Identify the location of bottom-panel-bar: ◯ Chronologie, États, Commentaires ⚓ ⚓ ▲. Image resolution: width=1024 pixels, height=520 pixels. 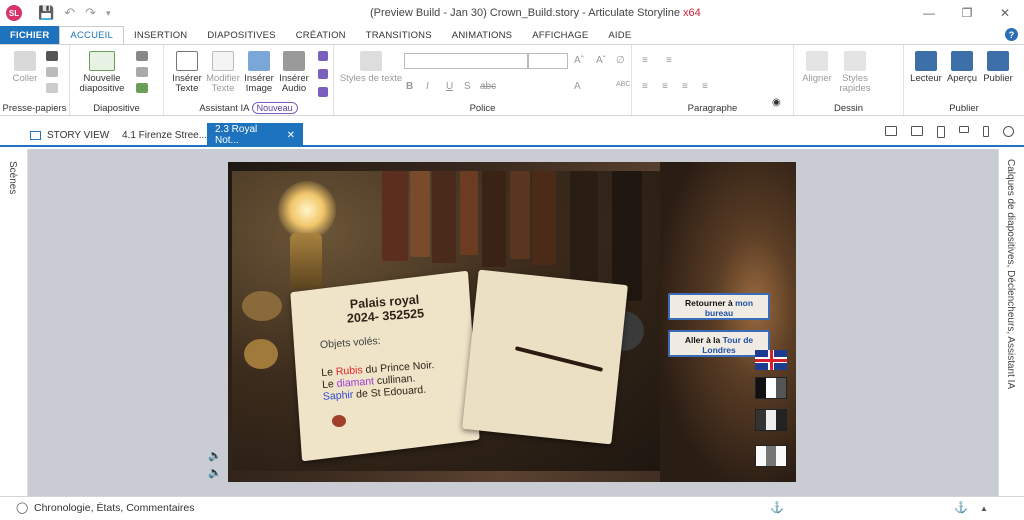
(512, 508).